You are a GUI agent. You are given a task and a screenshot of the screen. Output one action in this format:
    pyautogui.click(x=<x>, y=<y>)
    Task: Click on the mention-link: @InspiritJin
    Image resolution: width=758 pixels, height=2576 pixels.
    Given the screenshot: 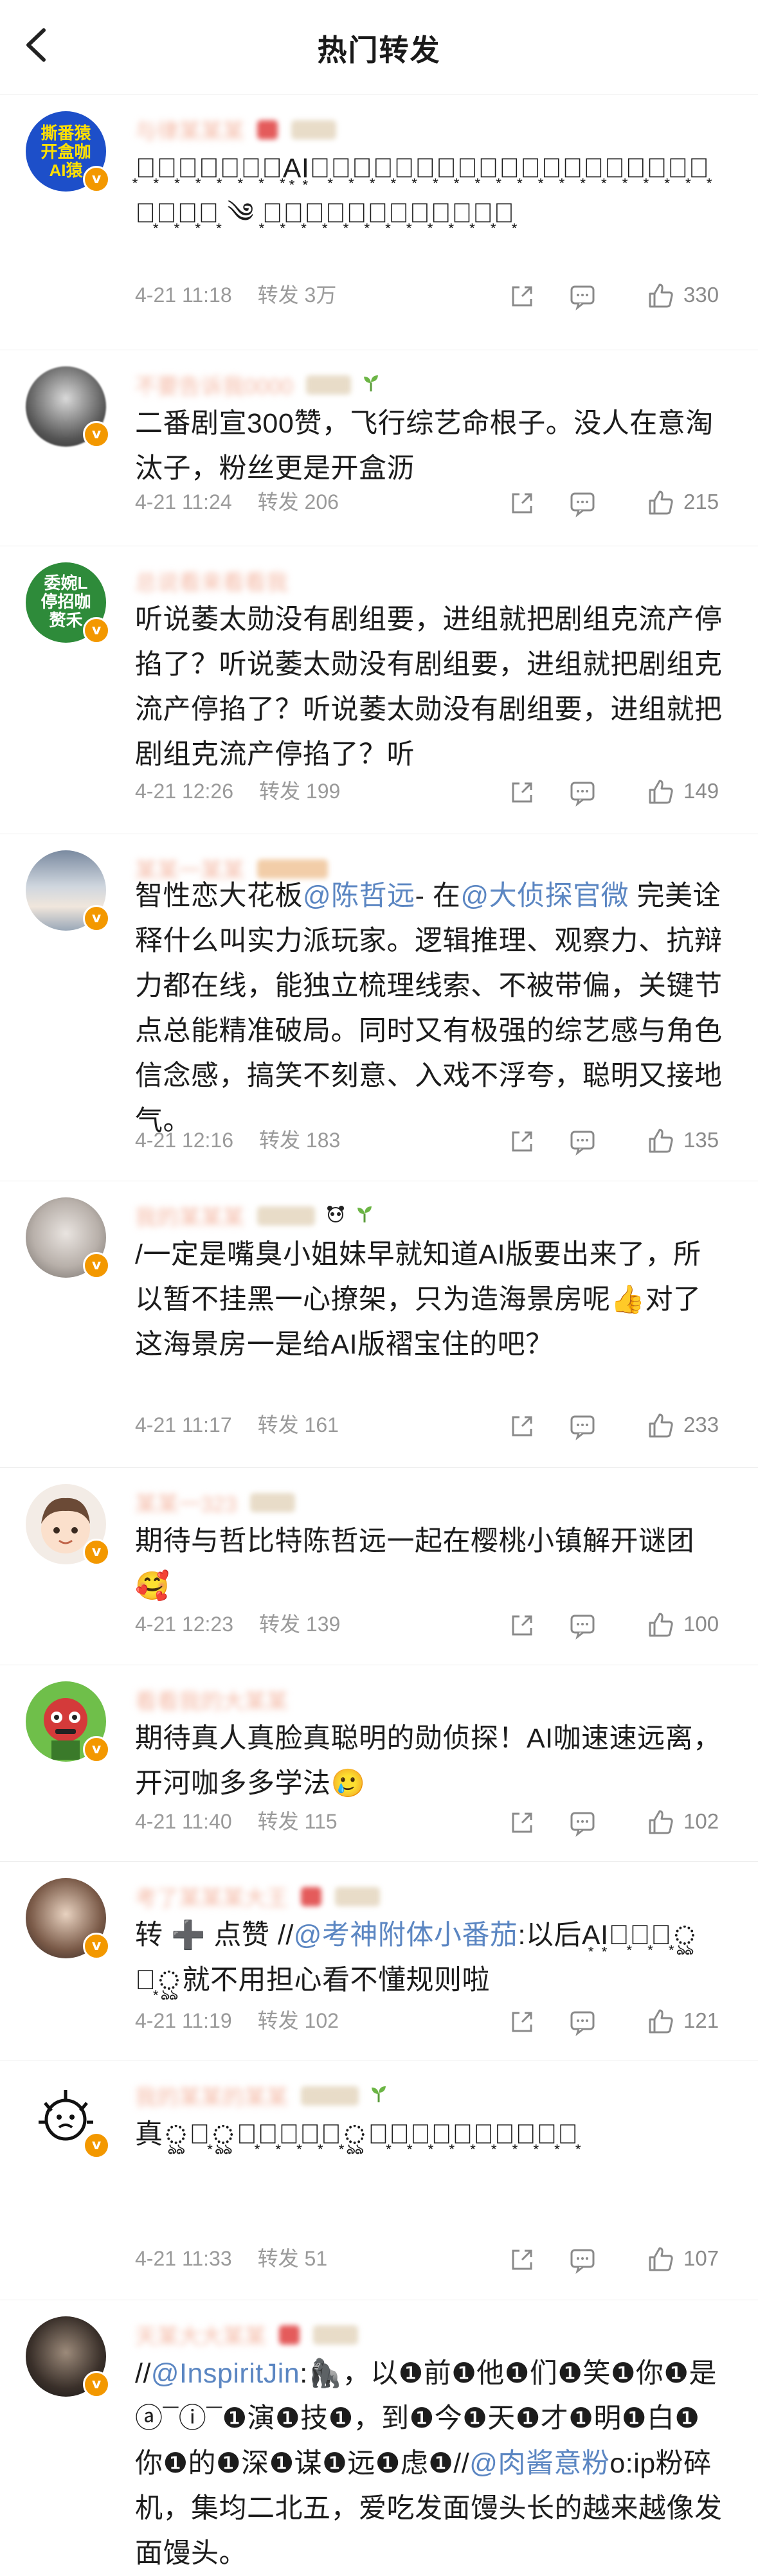 What is the action you would take?
    pyautogui.click(x=225, y=2373)
    